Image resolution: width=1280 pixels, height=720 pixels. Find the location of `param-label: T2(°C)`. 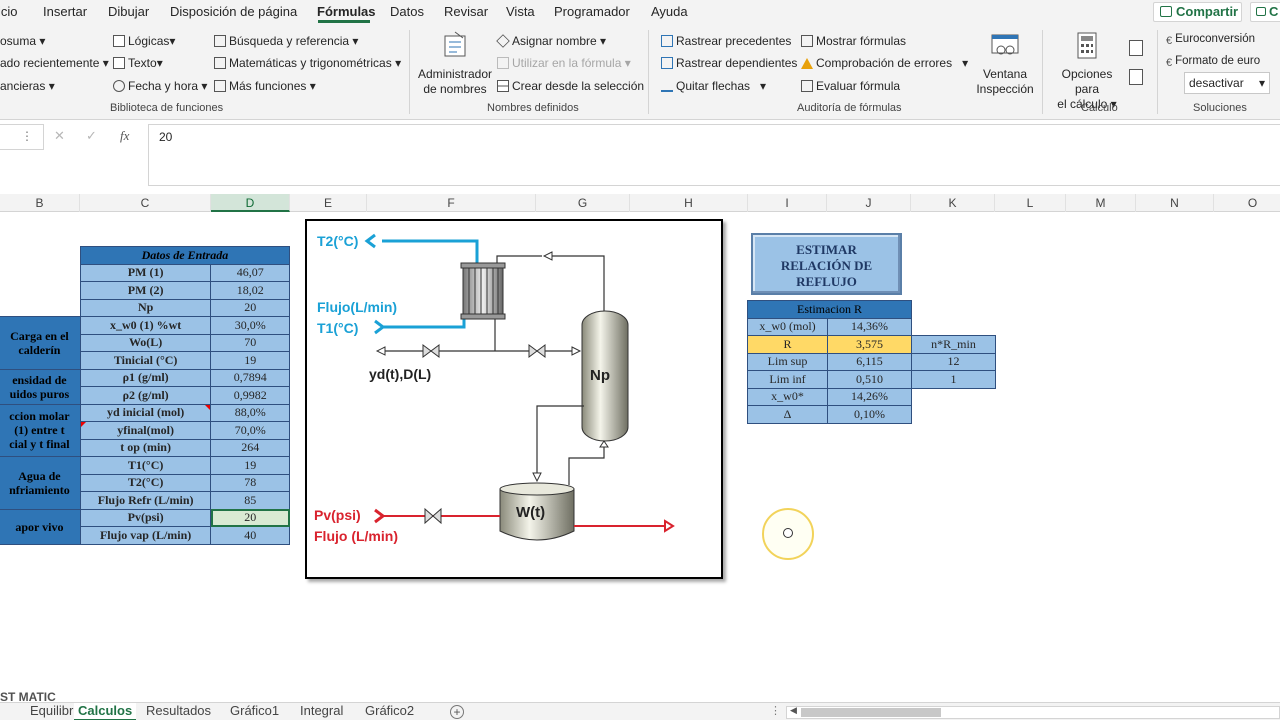

param-label: T2(°C) is located at coordinates (145, 482).